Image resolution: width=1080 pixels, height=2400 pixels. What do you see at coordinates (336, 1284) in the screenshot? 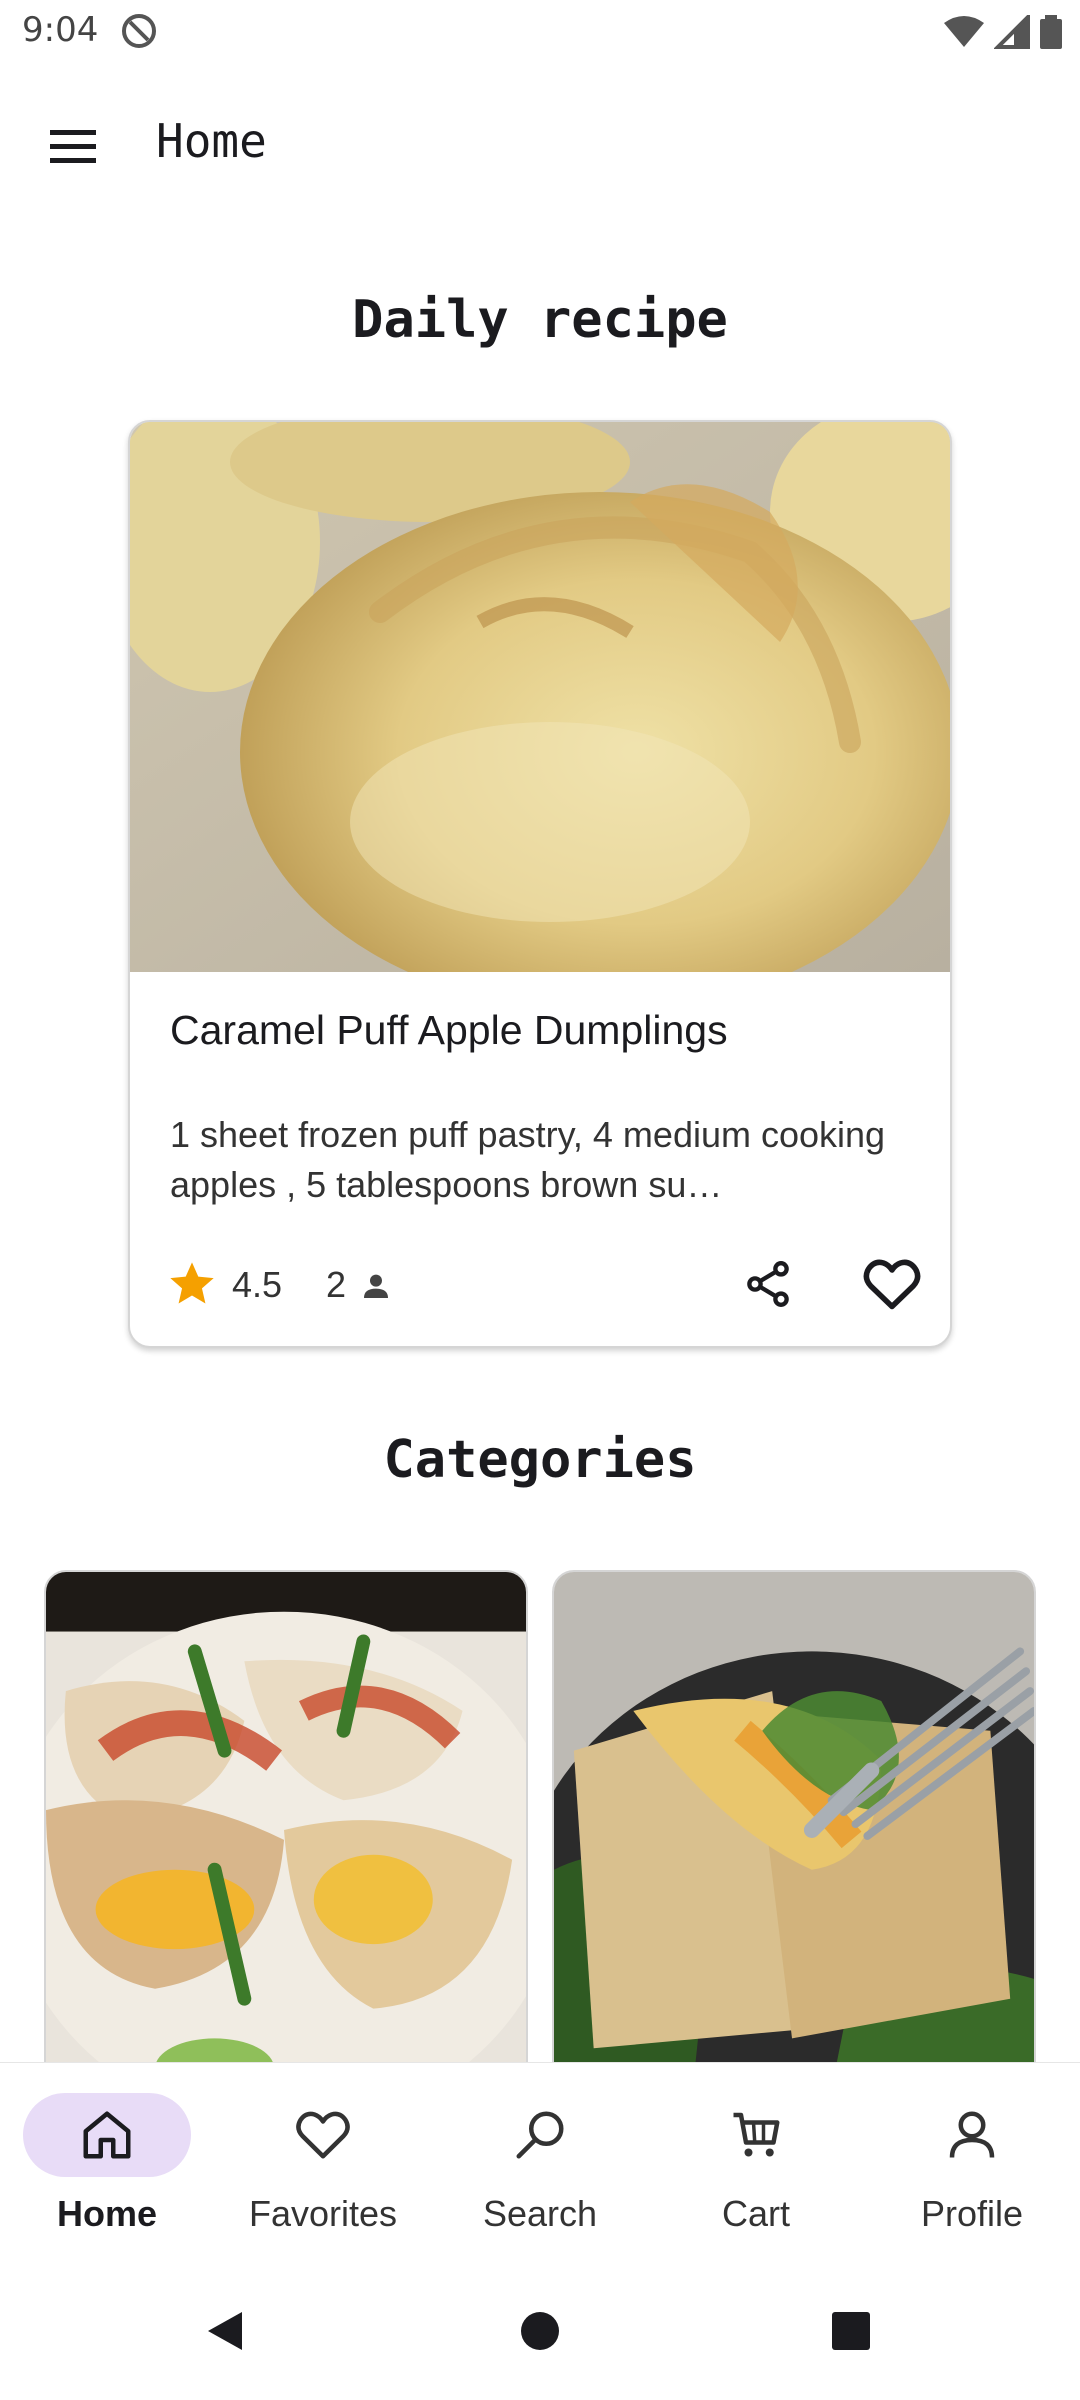
I see `review-count: 2` at bounding box center [336, 1284].